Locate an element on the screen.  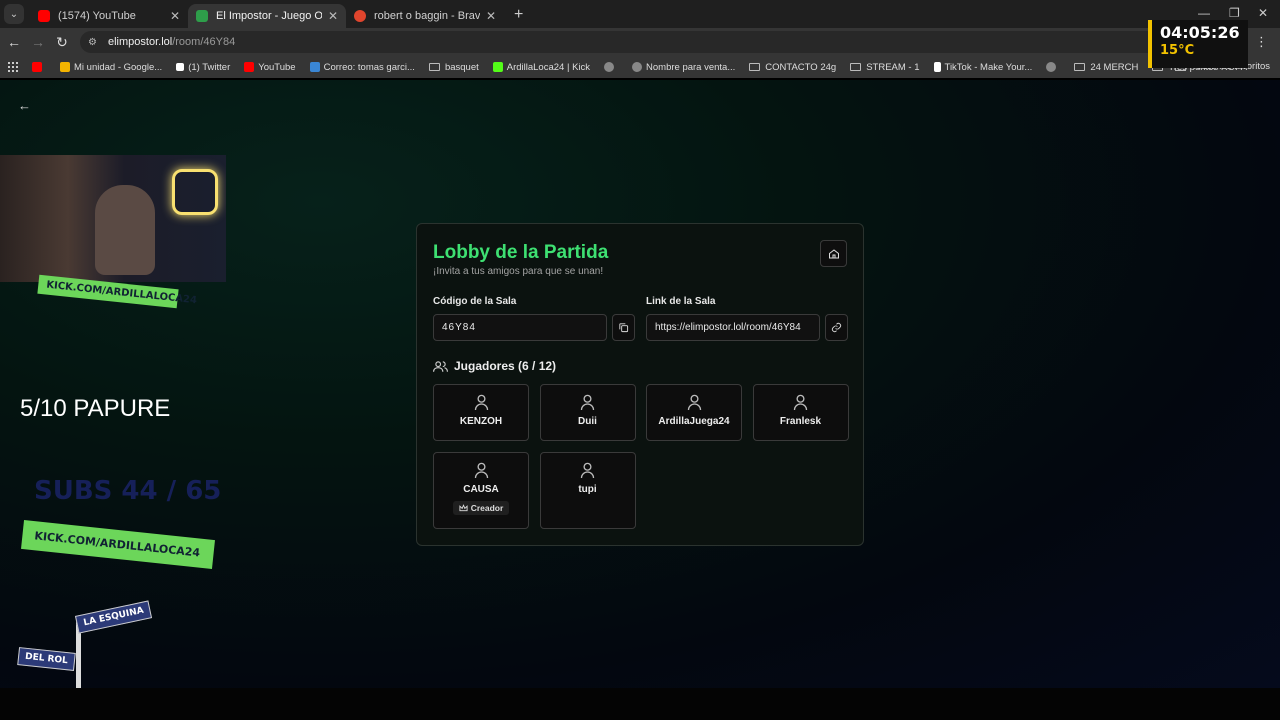
papure-text: 5/10 PAPURE is located at coordinates (95, 408).